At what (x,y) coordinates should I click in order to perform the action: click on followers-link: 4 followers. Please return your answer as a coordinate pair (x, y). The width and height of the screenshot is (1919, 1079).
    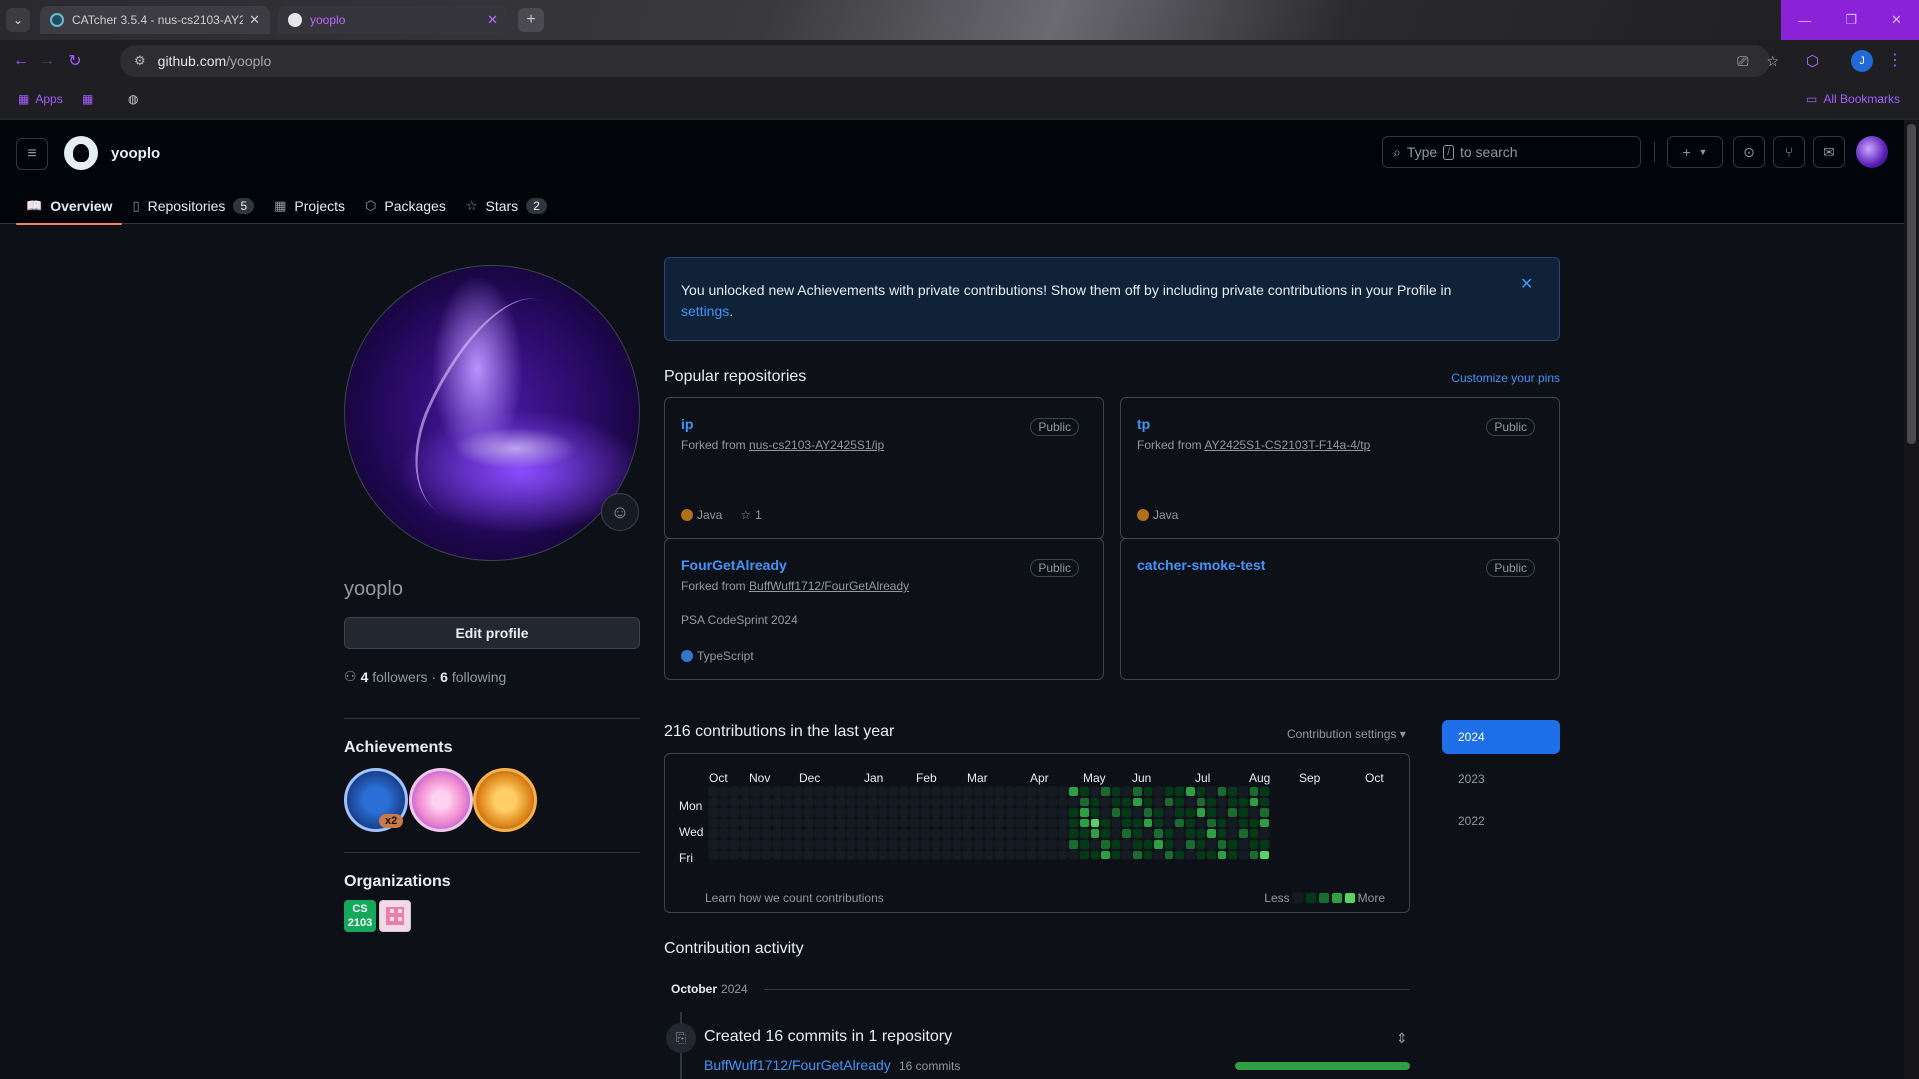
    Looking at the image, I should click on (394, 677).